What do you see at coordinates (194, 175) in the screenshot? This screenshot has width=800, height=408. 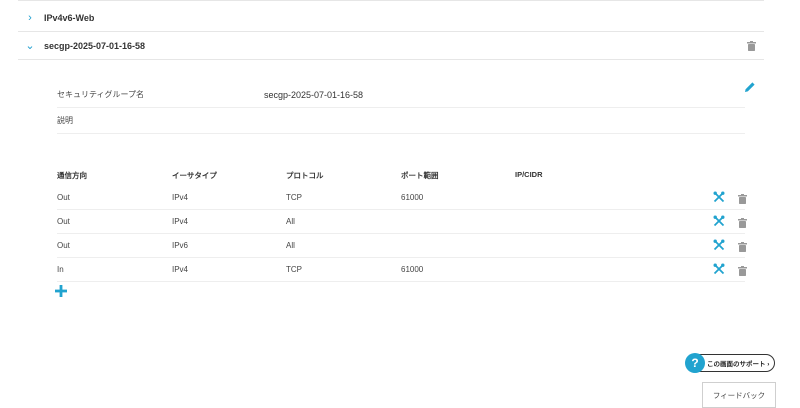 I see `column-header-ethertype: イーサタイプ` at bounding box center [194, 175].